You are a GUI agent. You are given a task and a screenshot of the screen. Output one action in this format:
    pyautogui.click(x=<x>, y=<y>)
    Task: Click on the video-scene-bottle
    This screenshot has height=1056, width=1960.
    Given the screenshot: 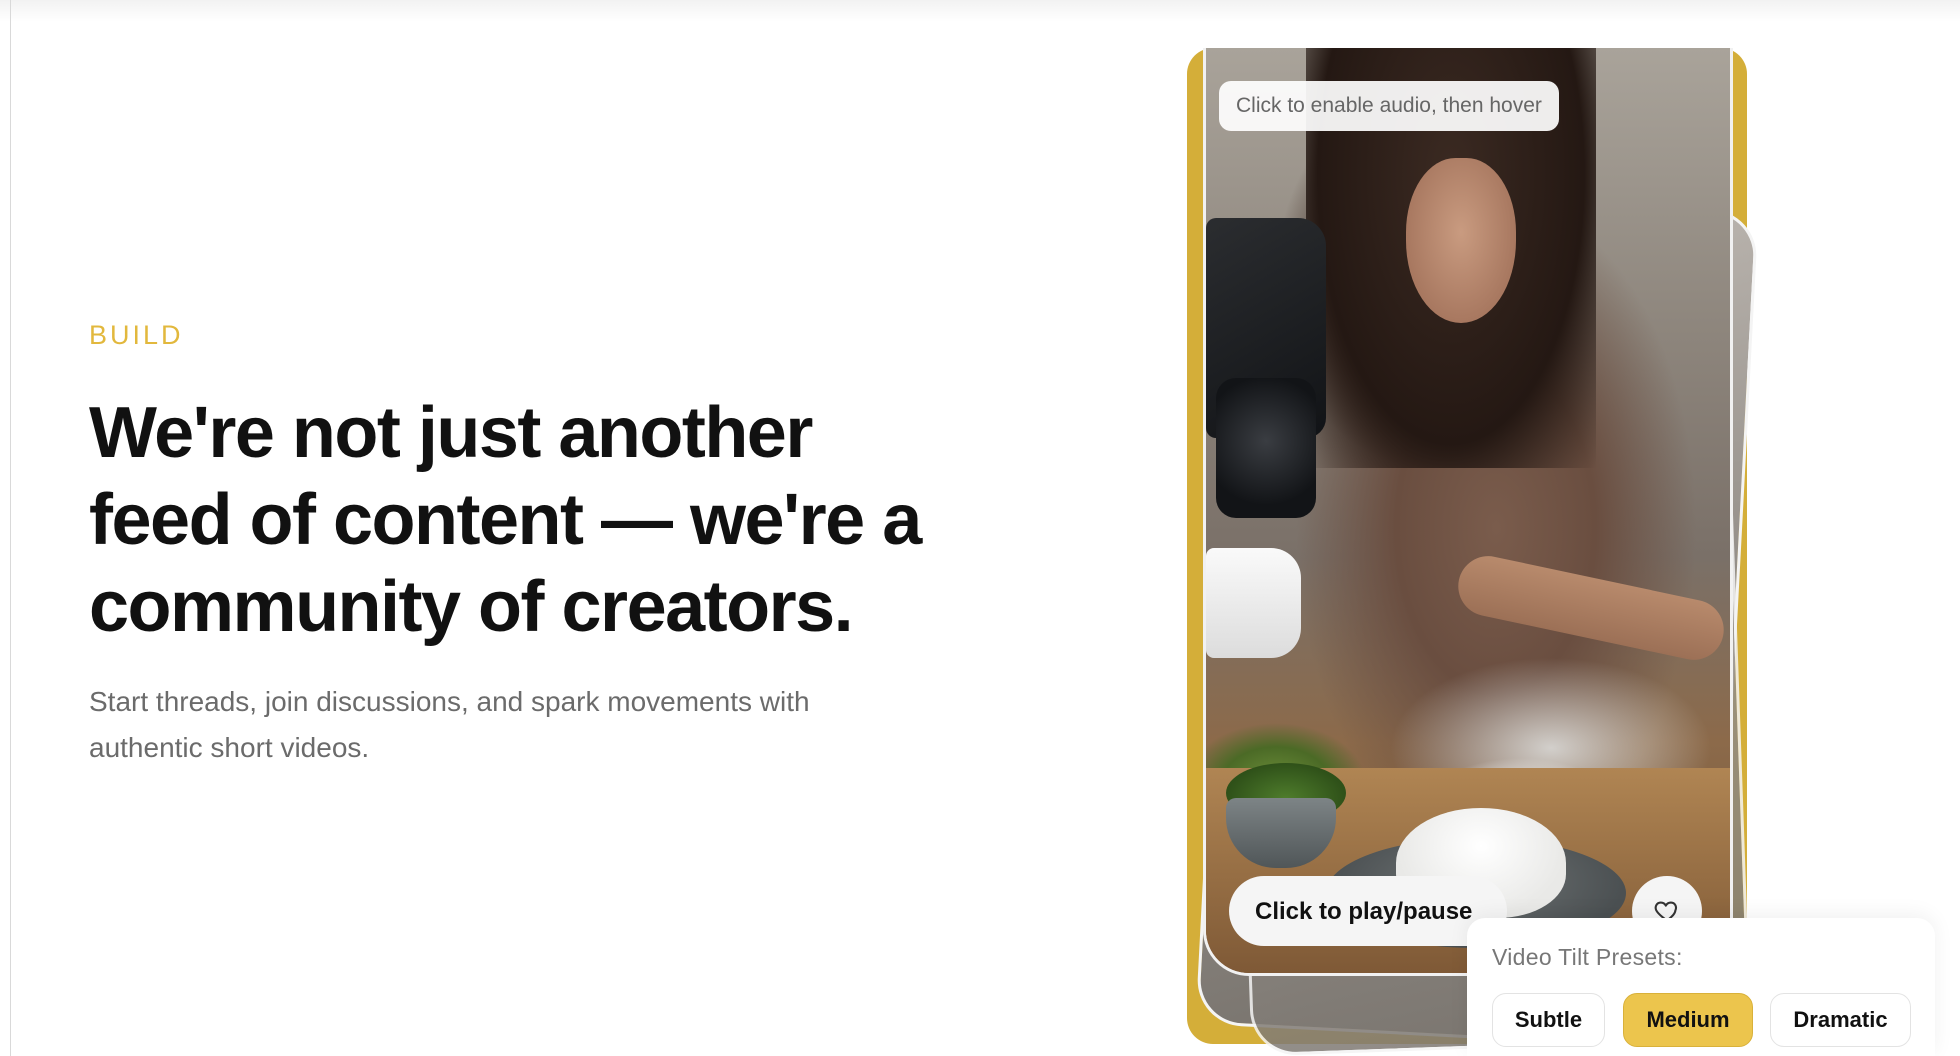 What is the action you would take?
    pyautogui.click(x=1253, y=603)
    